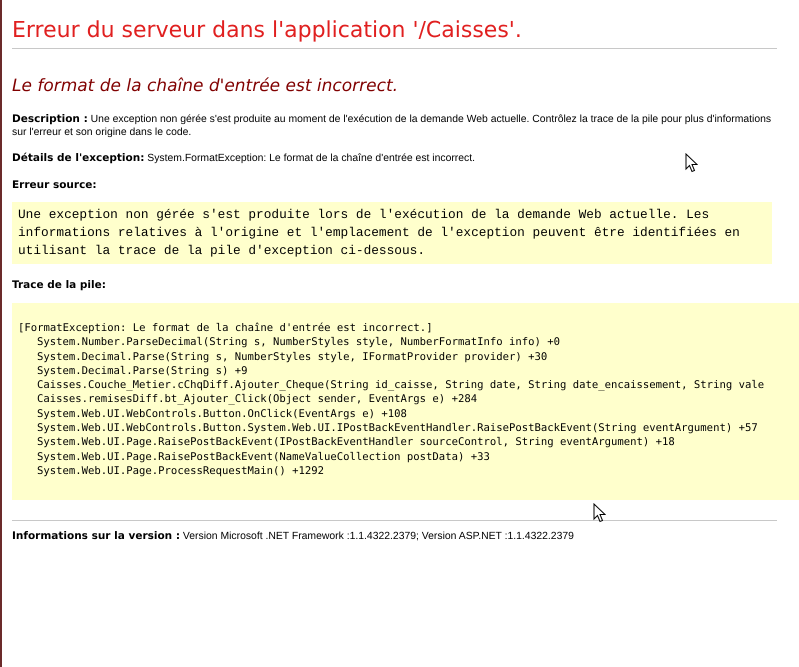  Describe the element at coordinates (142, 371) in the screenshot. I see `stack-frame-line: System.Decimal.Parse(String s) +9` at that location.